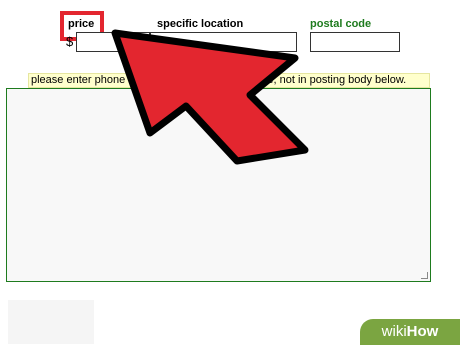  What do you see at coordinates (422, 331) in the screenshot?
I see `watermark-brand-bold: How` at bounding box center [422, 331].